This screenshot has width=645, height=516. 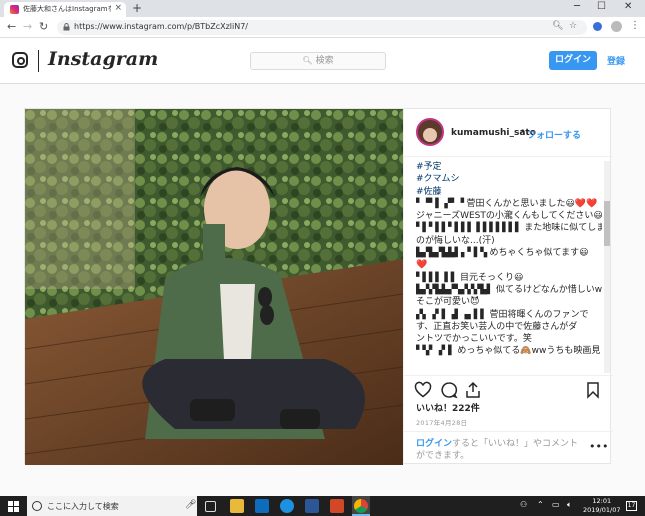 I want to click on search-icon: 🔍︎, so click(x=307, y=60).